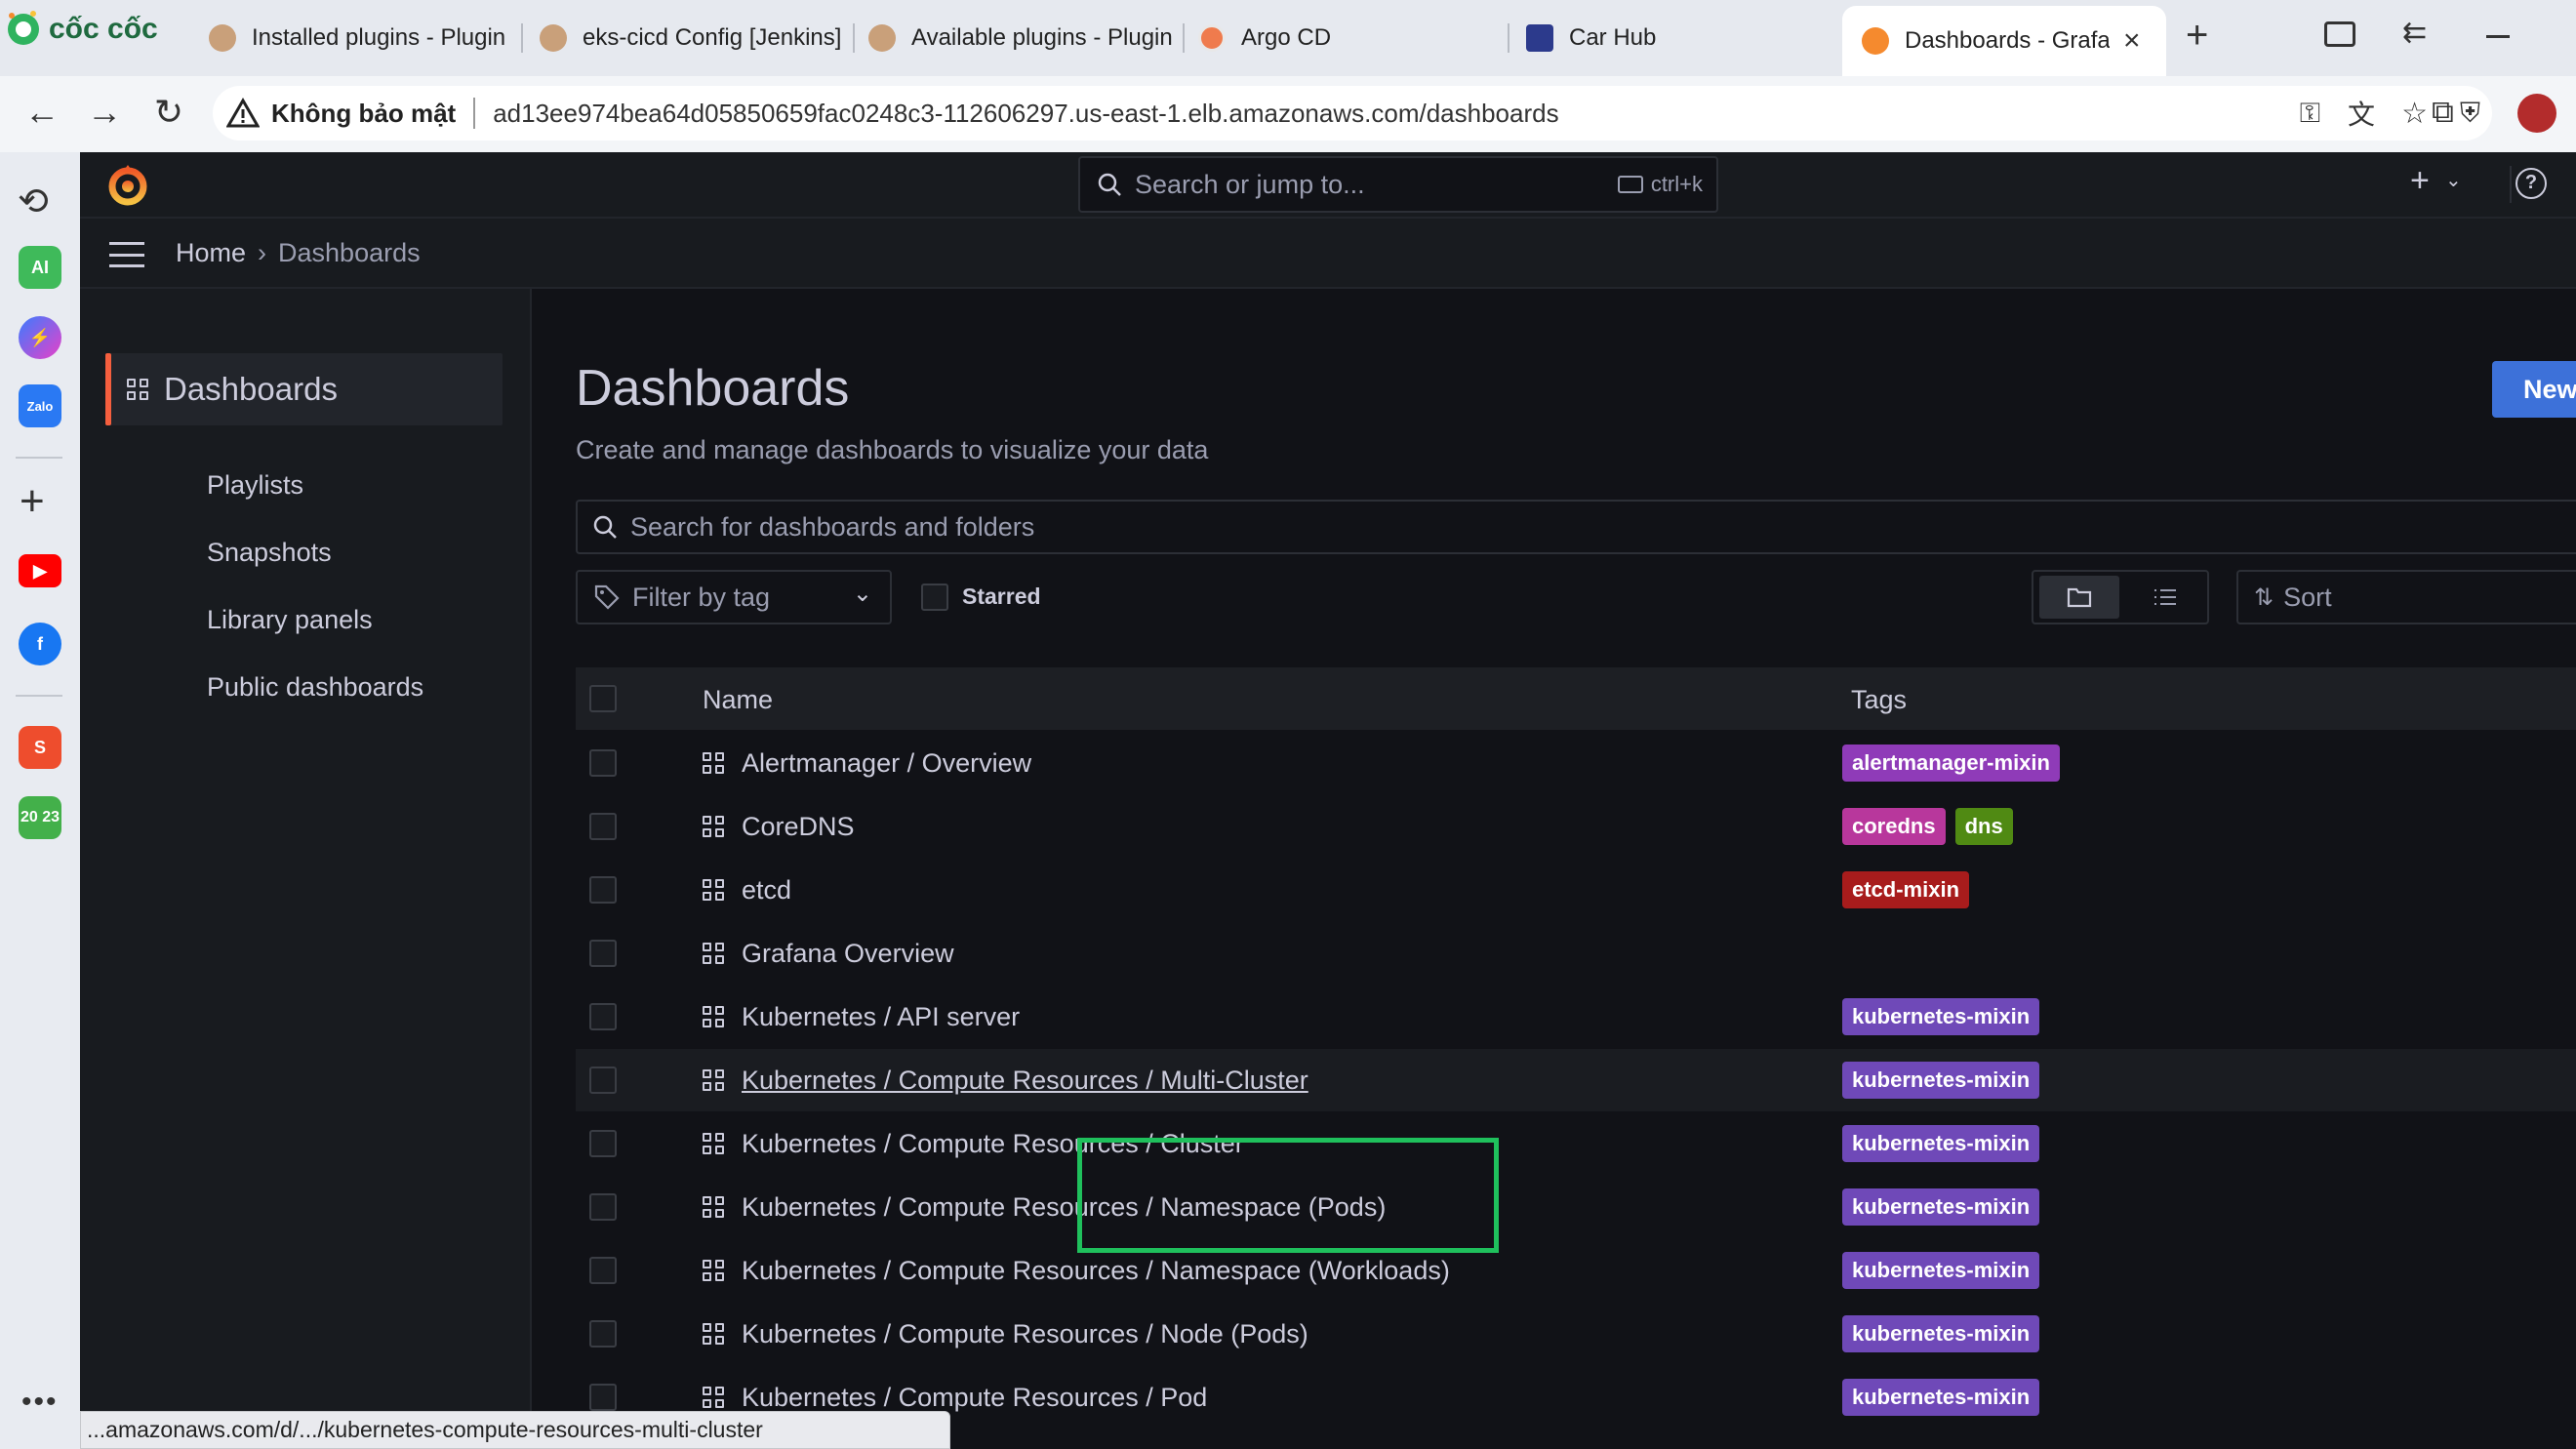 Image resolution: width=2576 pixels, height=1449 pixels. I want to click on filter-by-tag-select: Filter by tag ⌄, so click(734, 597).